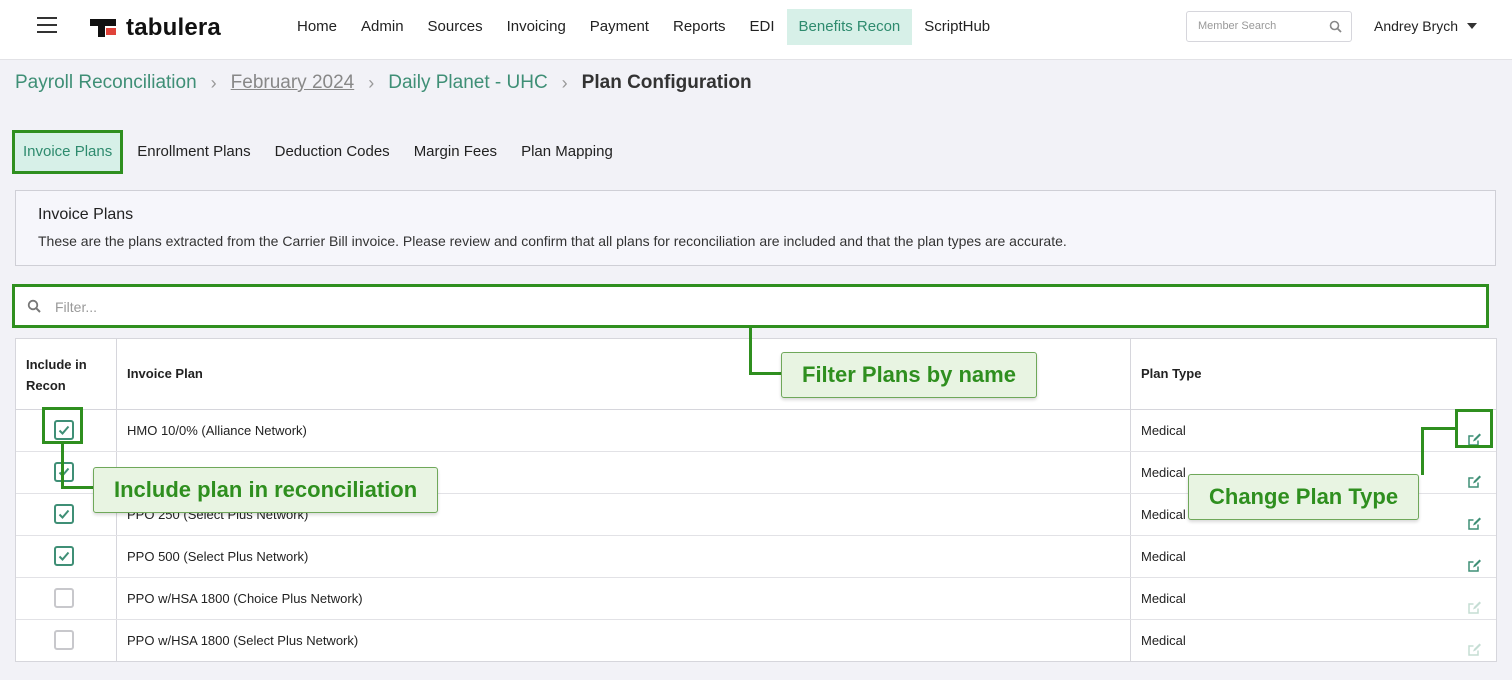 Image resolution: width=1512 pixels, height=680 pixels. I want to click on plan-name: PPO w/HSA 1800 (Select Plus Network), so click(624, 640).